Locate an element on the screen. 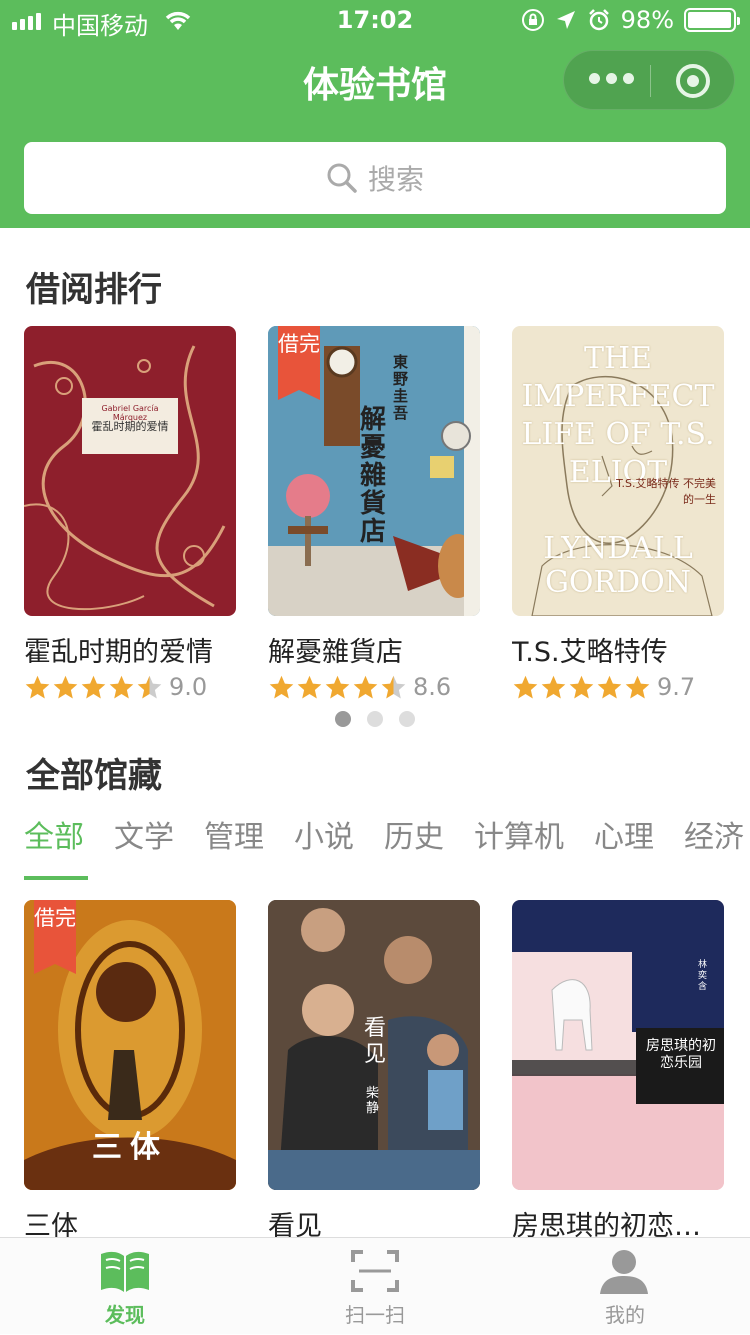 The image size is (750, 1335). book-cover: 三体 借完 is located at coordinates (130, 1045).